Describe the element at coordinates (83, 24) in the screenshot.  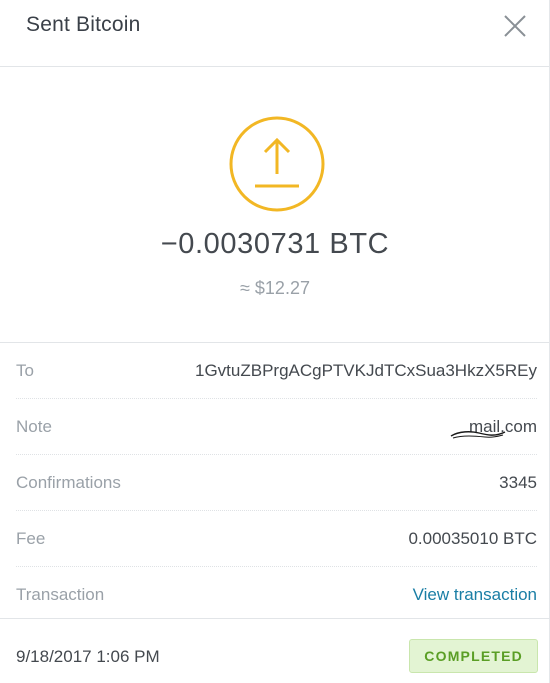
I see `modal-title: Sent Bitcoin` at that location.